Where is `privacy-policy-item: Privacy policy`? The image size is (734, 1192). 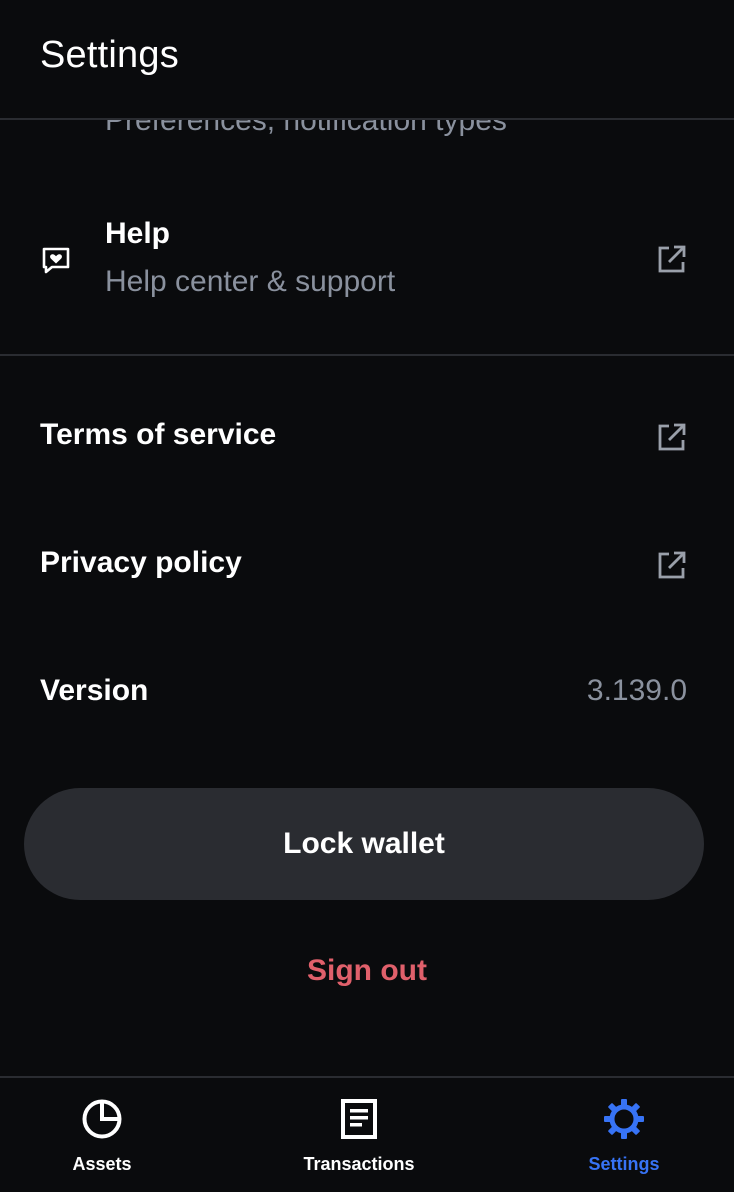
privacy-policy-item: Privacy policy is located at coordinates (367, 566).